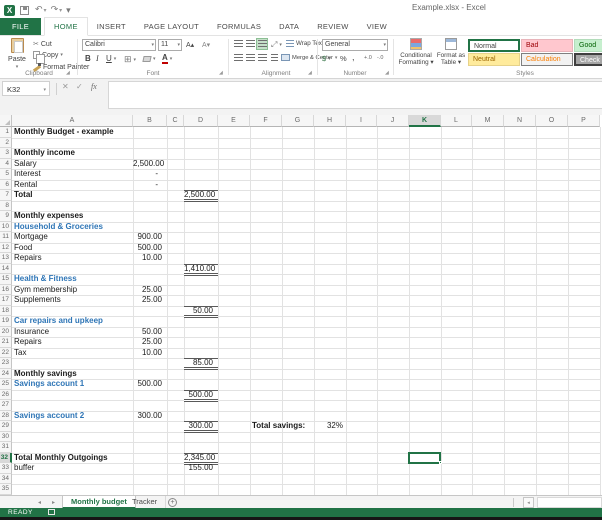 This screenshot has height=520, width=602. Describe the element at coordinates (336, 58) in the screenshot. I see `merge-dropdown-icon: ▾` at that location.